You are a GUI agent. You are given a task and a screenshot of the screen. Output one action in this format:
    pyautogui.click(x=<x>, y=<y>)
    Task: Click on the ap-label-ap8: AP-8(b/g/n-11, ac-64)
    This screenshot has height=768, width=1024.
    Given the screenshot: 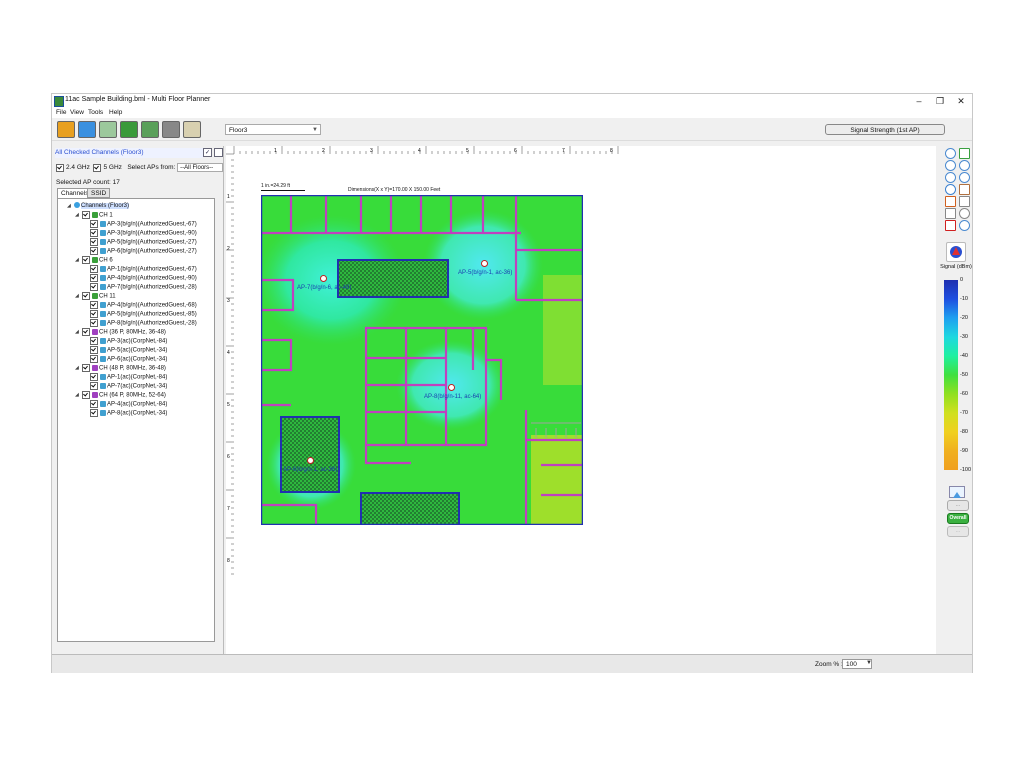 What is the action you would take?
    pyautogui.click(x=452, y=397)
    